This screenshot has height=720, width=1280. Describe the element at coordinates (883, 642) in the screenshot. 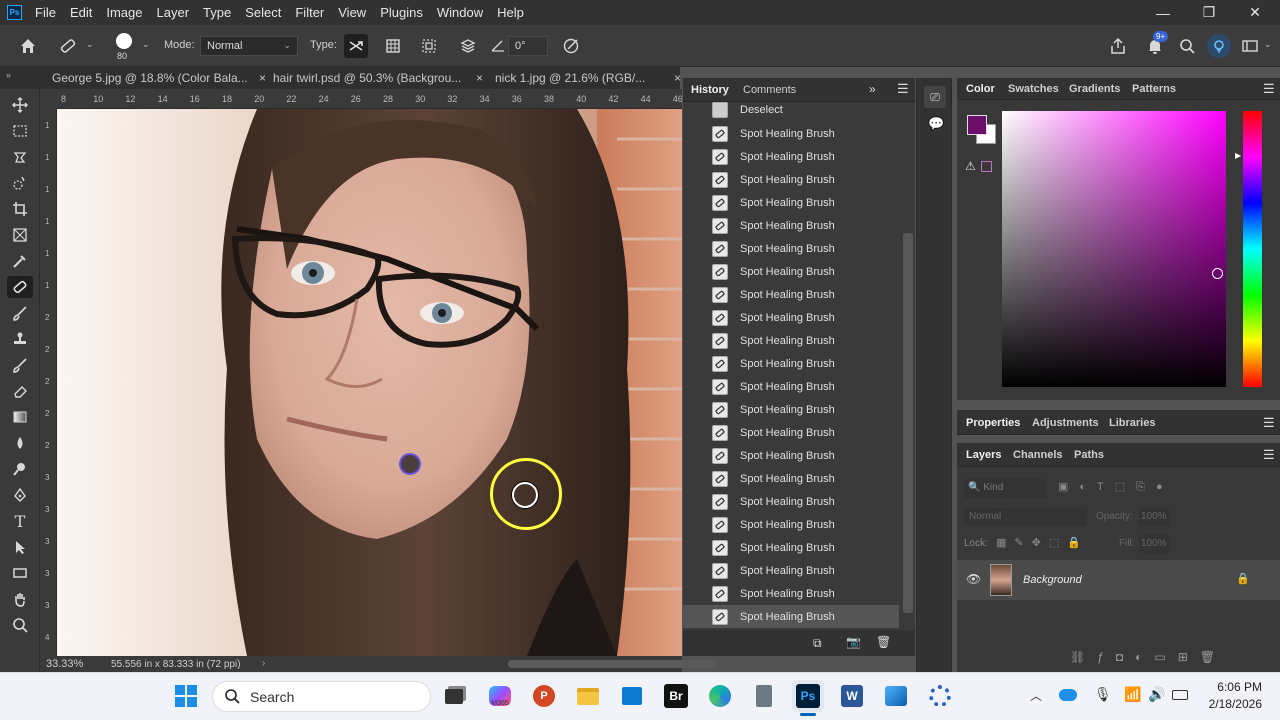

I see `trash-icon: 🗑` at that location.